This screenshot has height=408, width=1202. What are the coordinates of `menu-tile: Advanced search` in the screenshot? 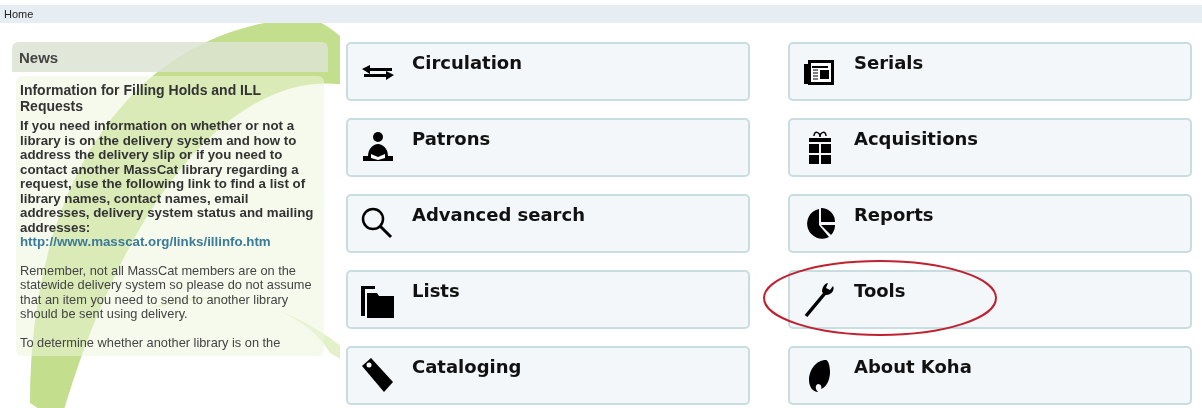 It's located at (548, 223).